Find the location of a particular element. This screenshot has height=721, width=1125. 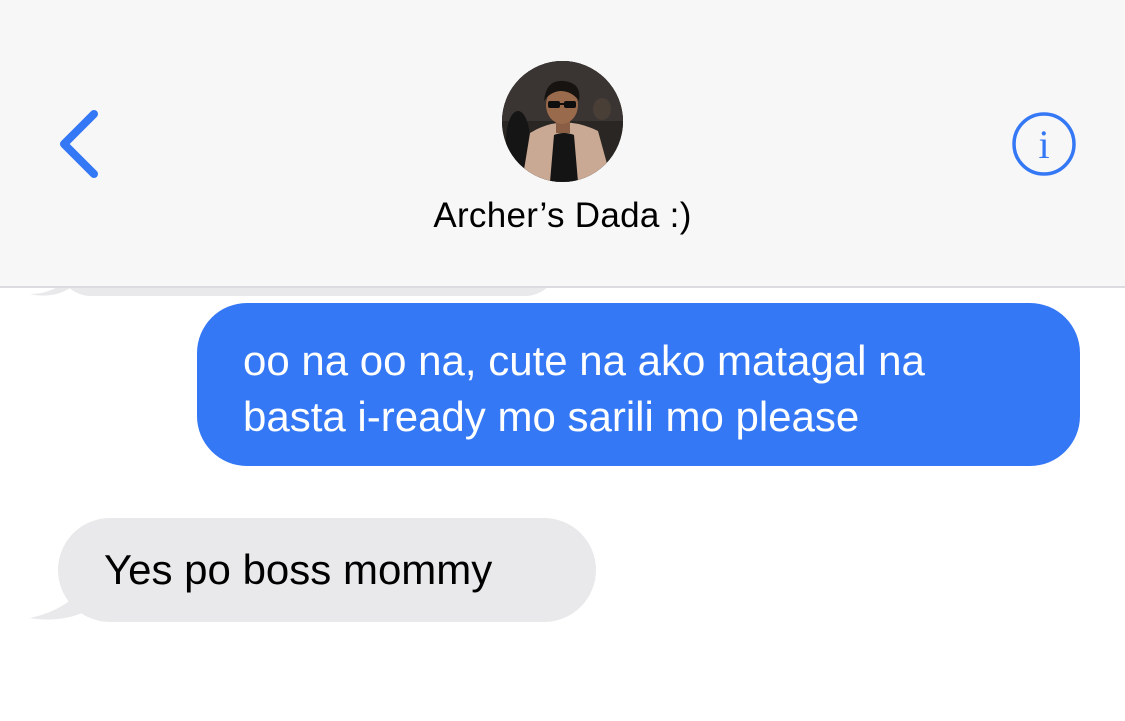

svg-text: i is located at coordinates (1043, 144).